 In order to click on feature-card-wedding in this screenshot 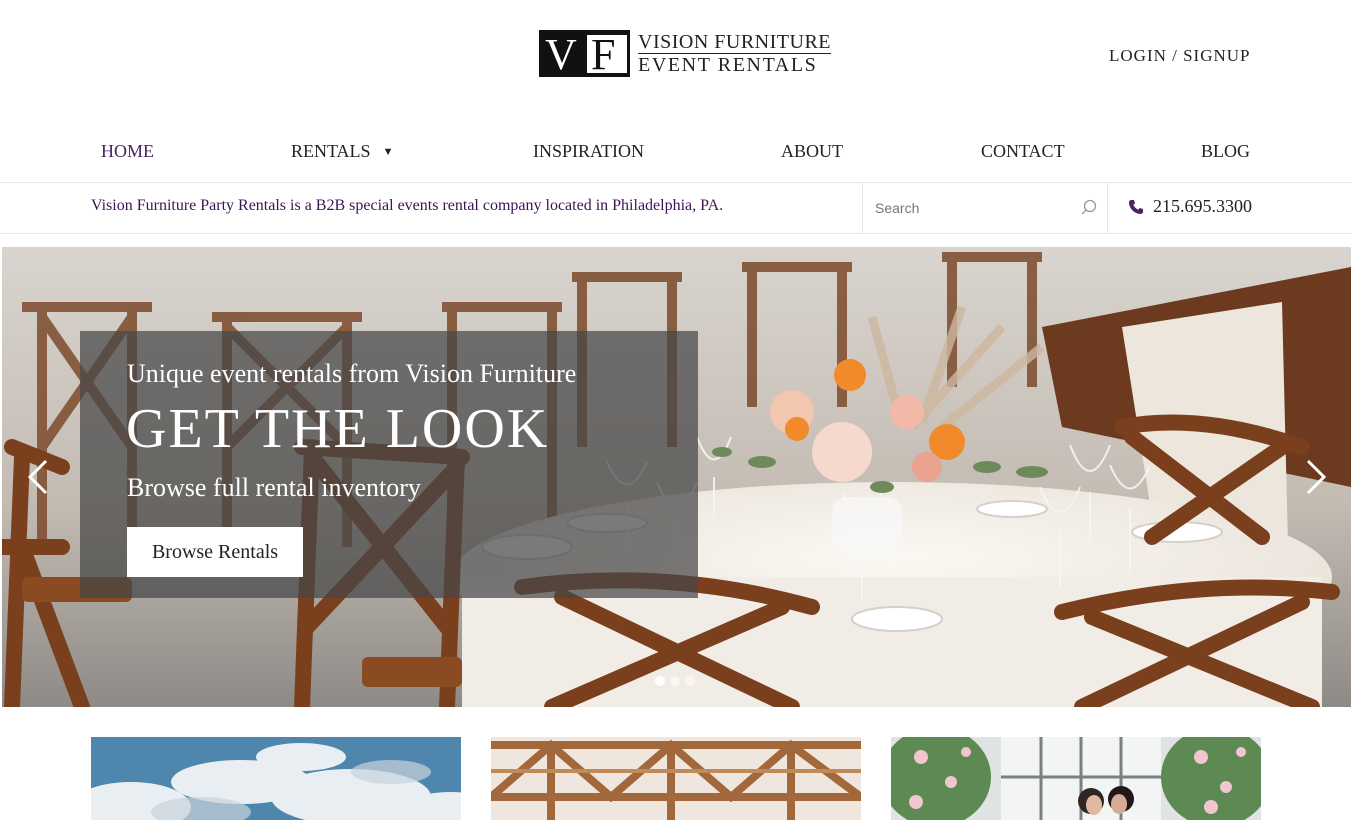, I will do `click(1076, 778)`.